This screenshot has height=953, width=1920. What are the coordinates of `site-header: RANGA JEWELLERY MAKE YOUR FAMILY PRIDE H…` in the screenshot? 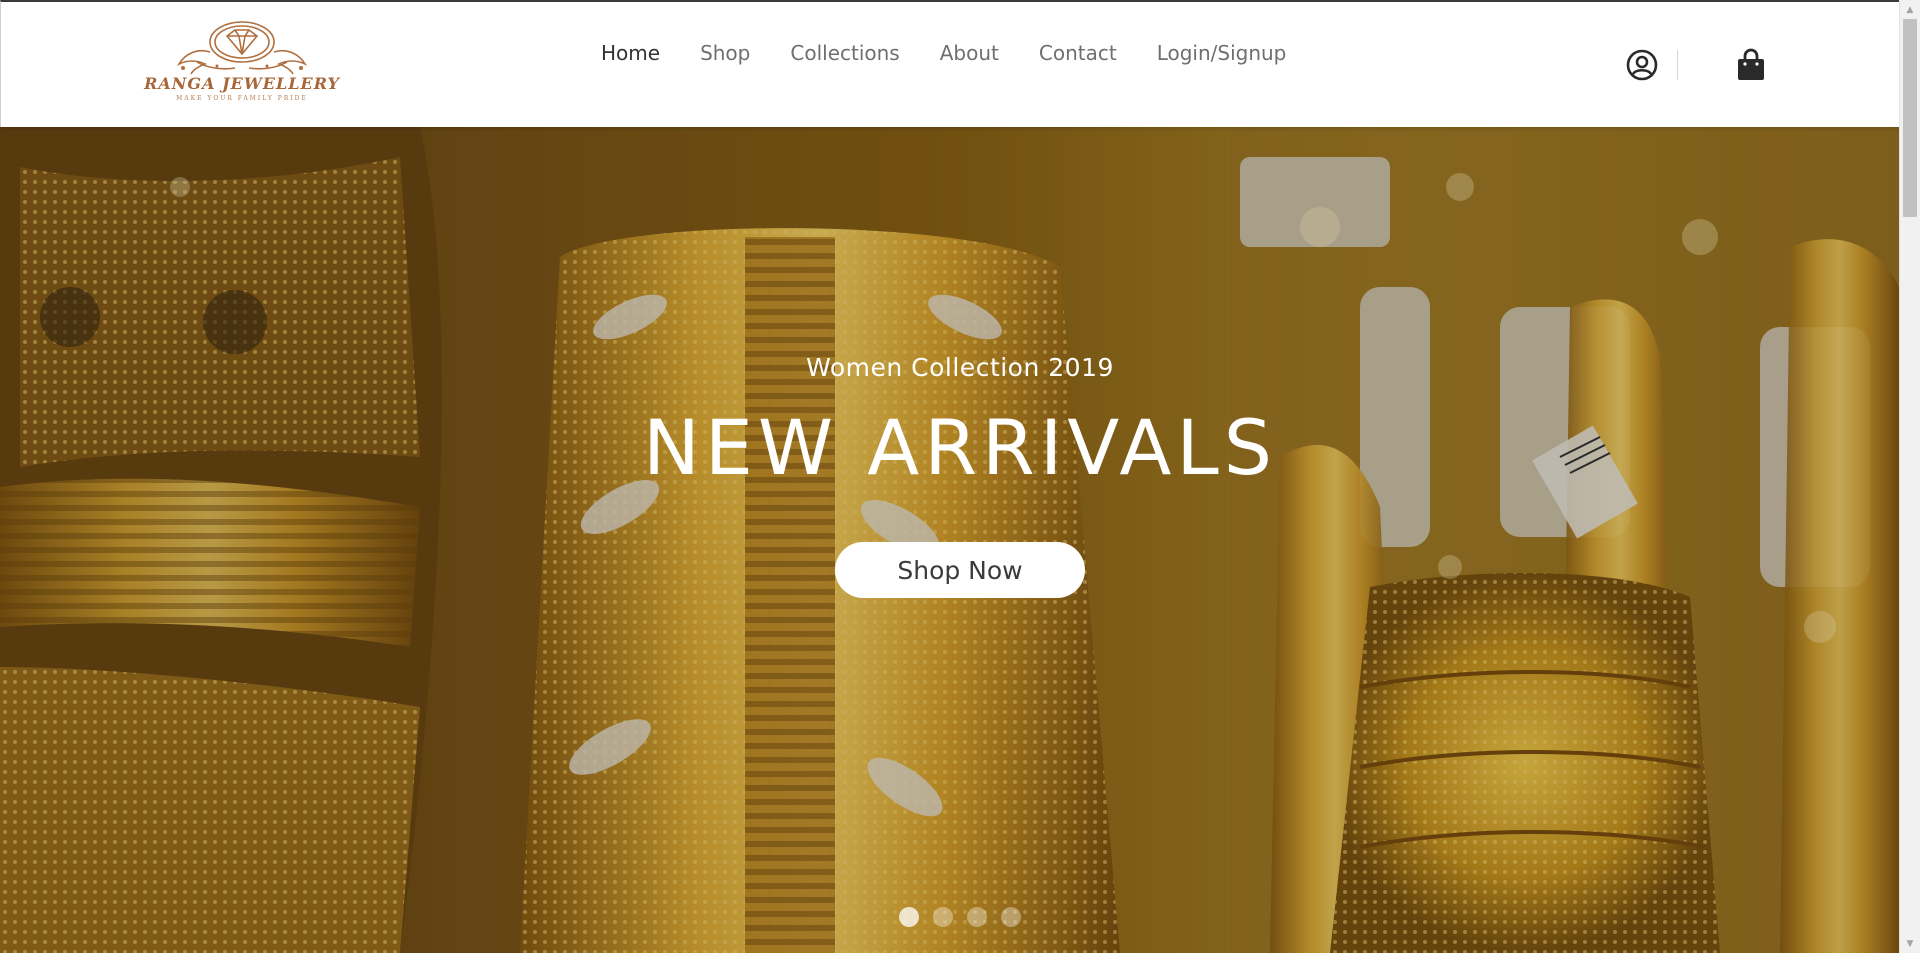 It's located at (949, 63).